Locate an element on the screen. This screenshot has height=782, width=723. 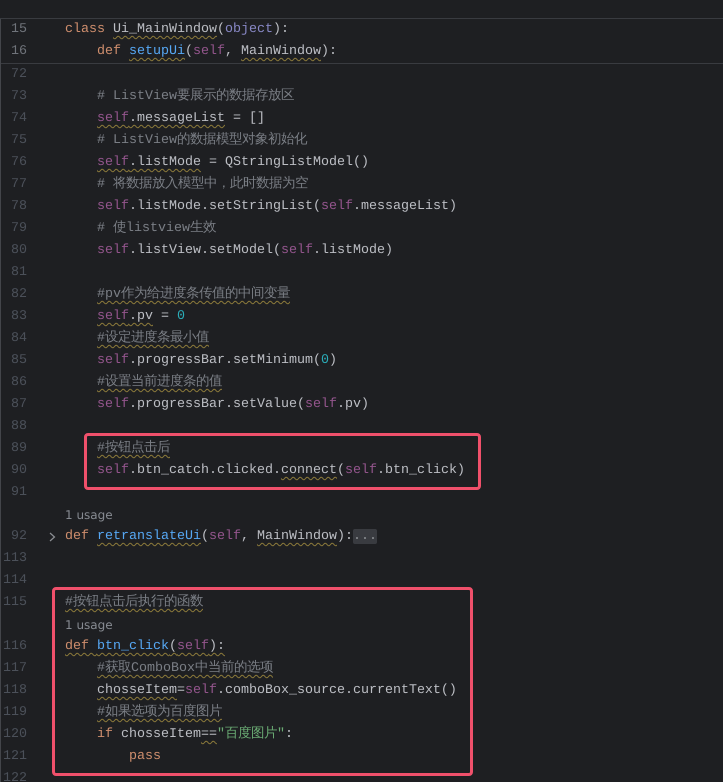
code-line: self.listView.setModel(self.listMode) is located at coordinates (245, 251).